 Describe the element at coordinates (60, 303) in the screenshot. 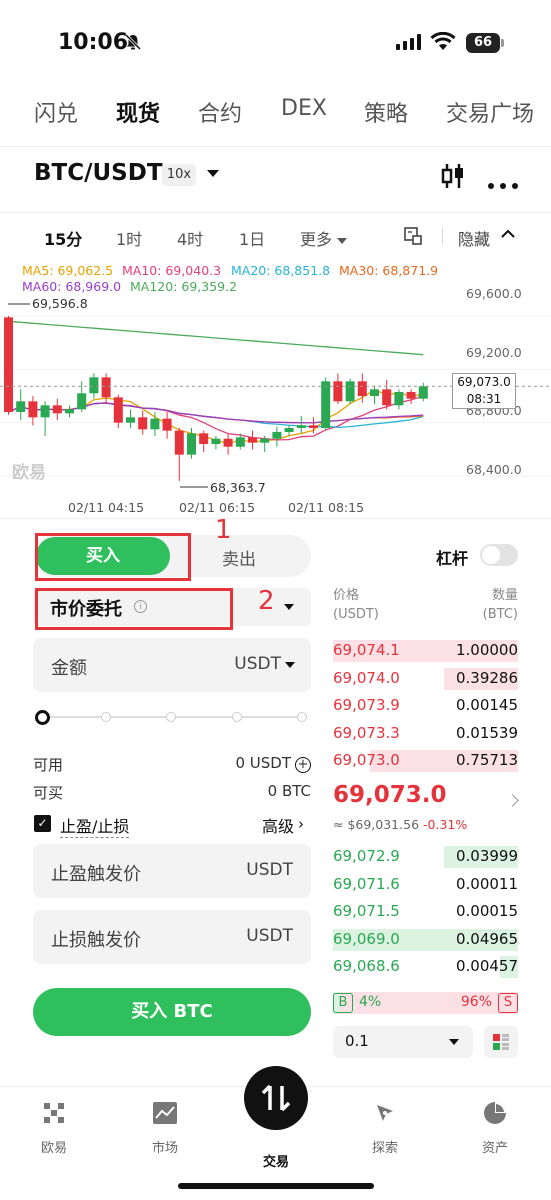

I see `high-price-label: 69,596.8` at that location.